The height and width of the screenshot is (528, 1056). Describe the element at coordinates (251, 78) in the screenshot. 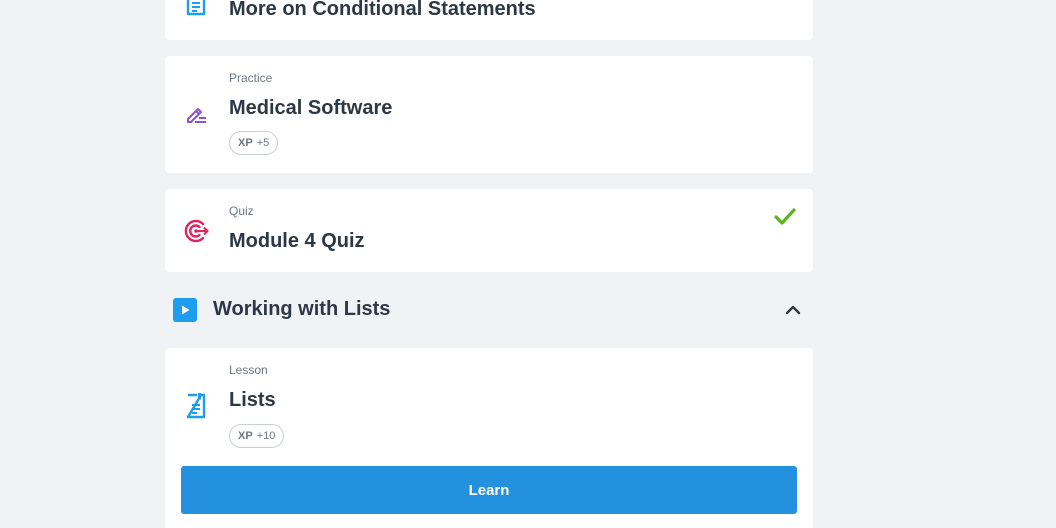

I see `item-type-label: Practice` at that location.